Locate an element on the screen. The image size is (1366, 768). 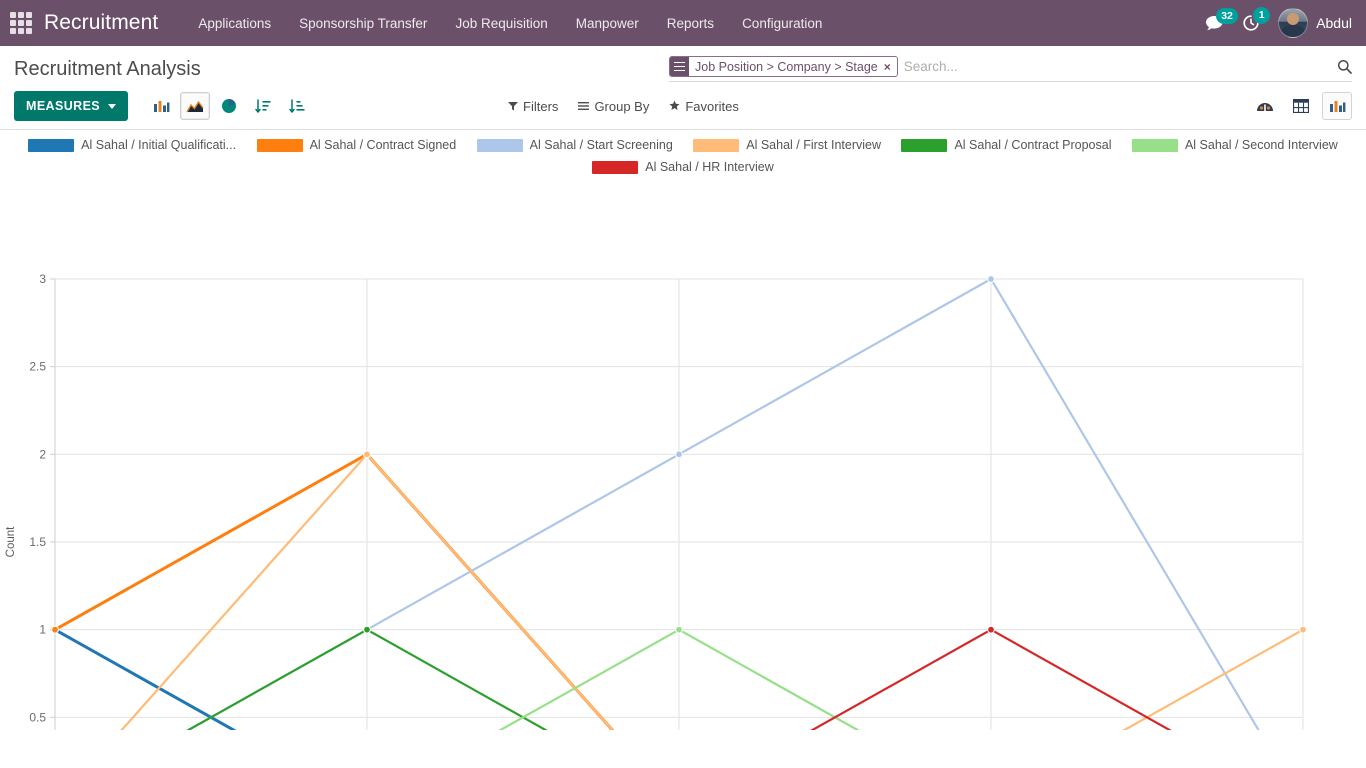
y-tick-label: 2 is located at coordinates (42, 454).